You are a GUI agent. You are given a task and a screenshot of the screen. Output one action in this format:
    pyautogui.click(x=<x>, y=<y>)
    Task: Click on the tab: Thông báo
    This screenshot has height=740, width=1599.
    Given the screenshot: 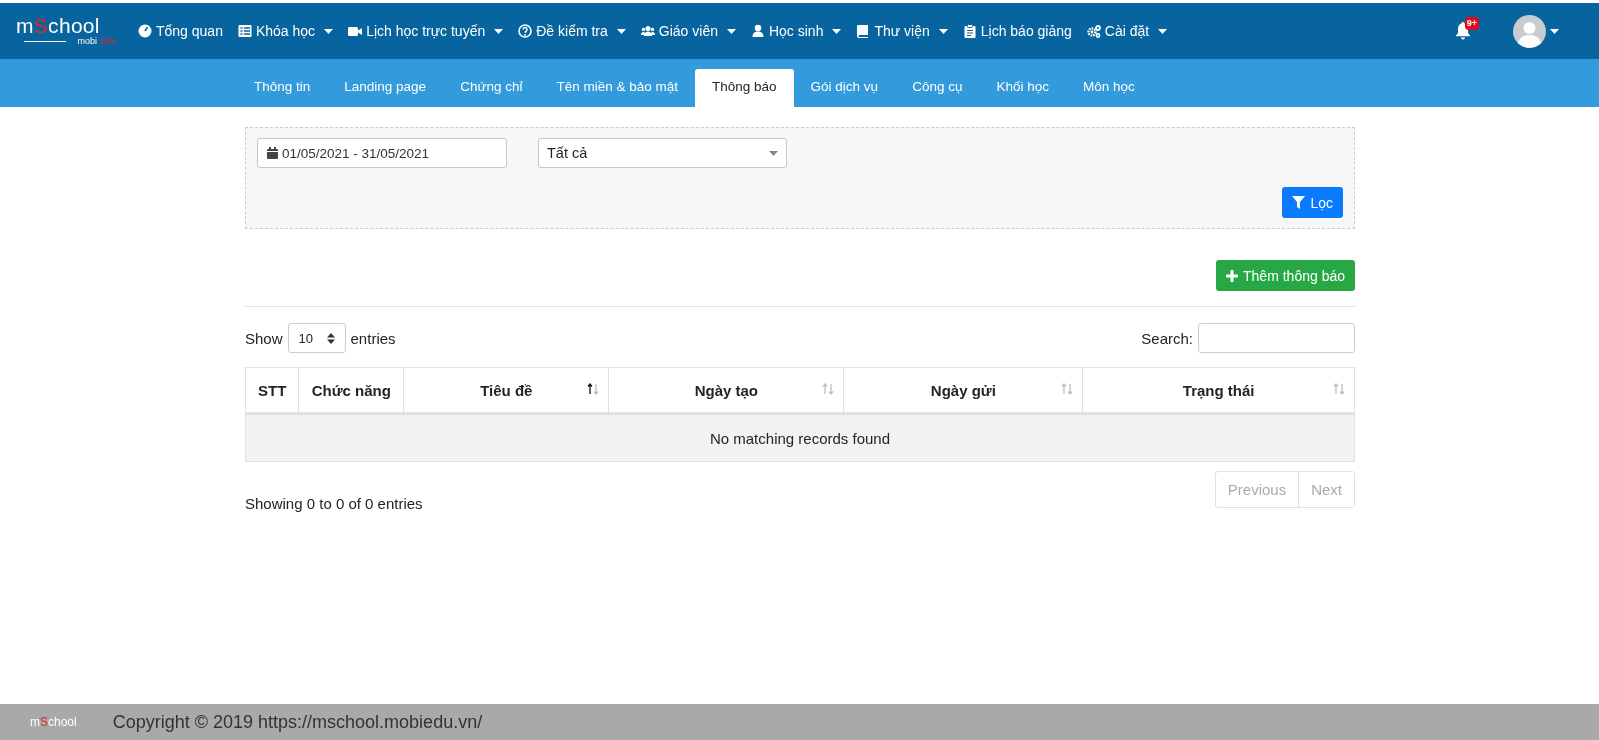 What is the action you would take?
    pyautogui.click(x=744, y=88)
    